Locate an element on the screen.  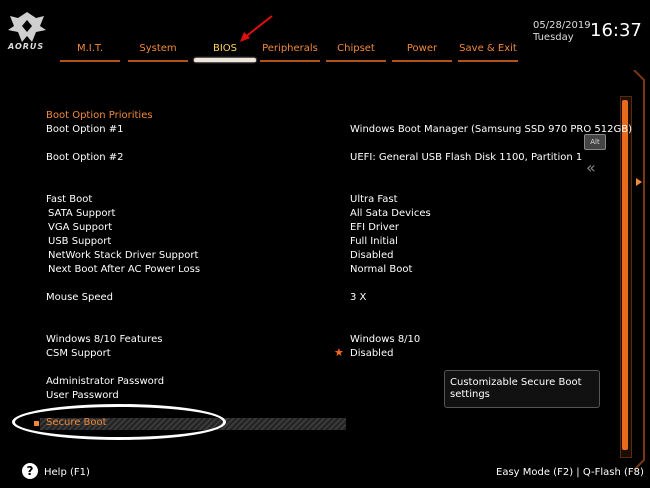
scrollbar-thumb is located at coordinates (625, 275).